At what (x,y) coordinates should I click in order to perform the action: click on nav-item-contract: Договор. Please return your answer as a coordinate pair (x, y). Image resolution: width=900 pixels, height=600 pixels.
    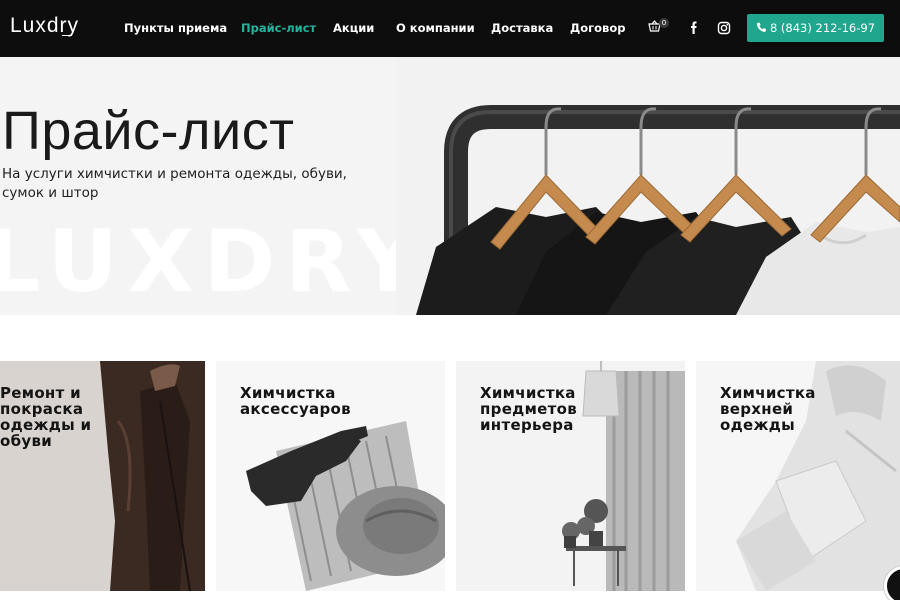
    Looking at the image, I should click on (597, 28).